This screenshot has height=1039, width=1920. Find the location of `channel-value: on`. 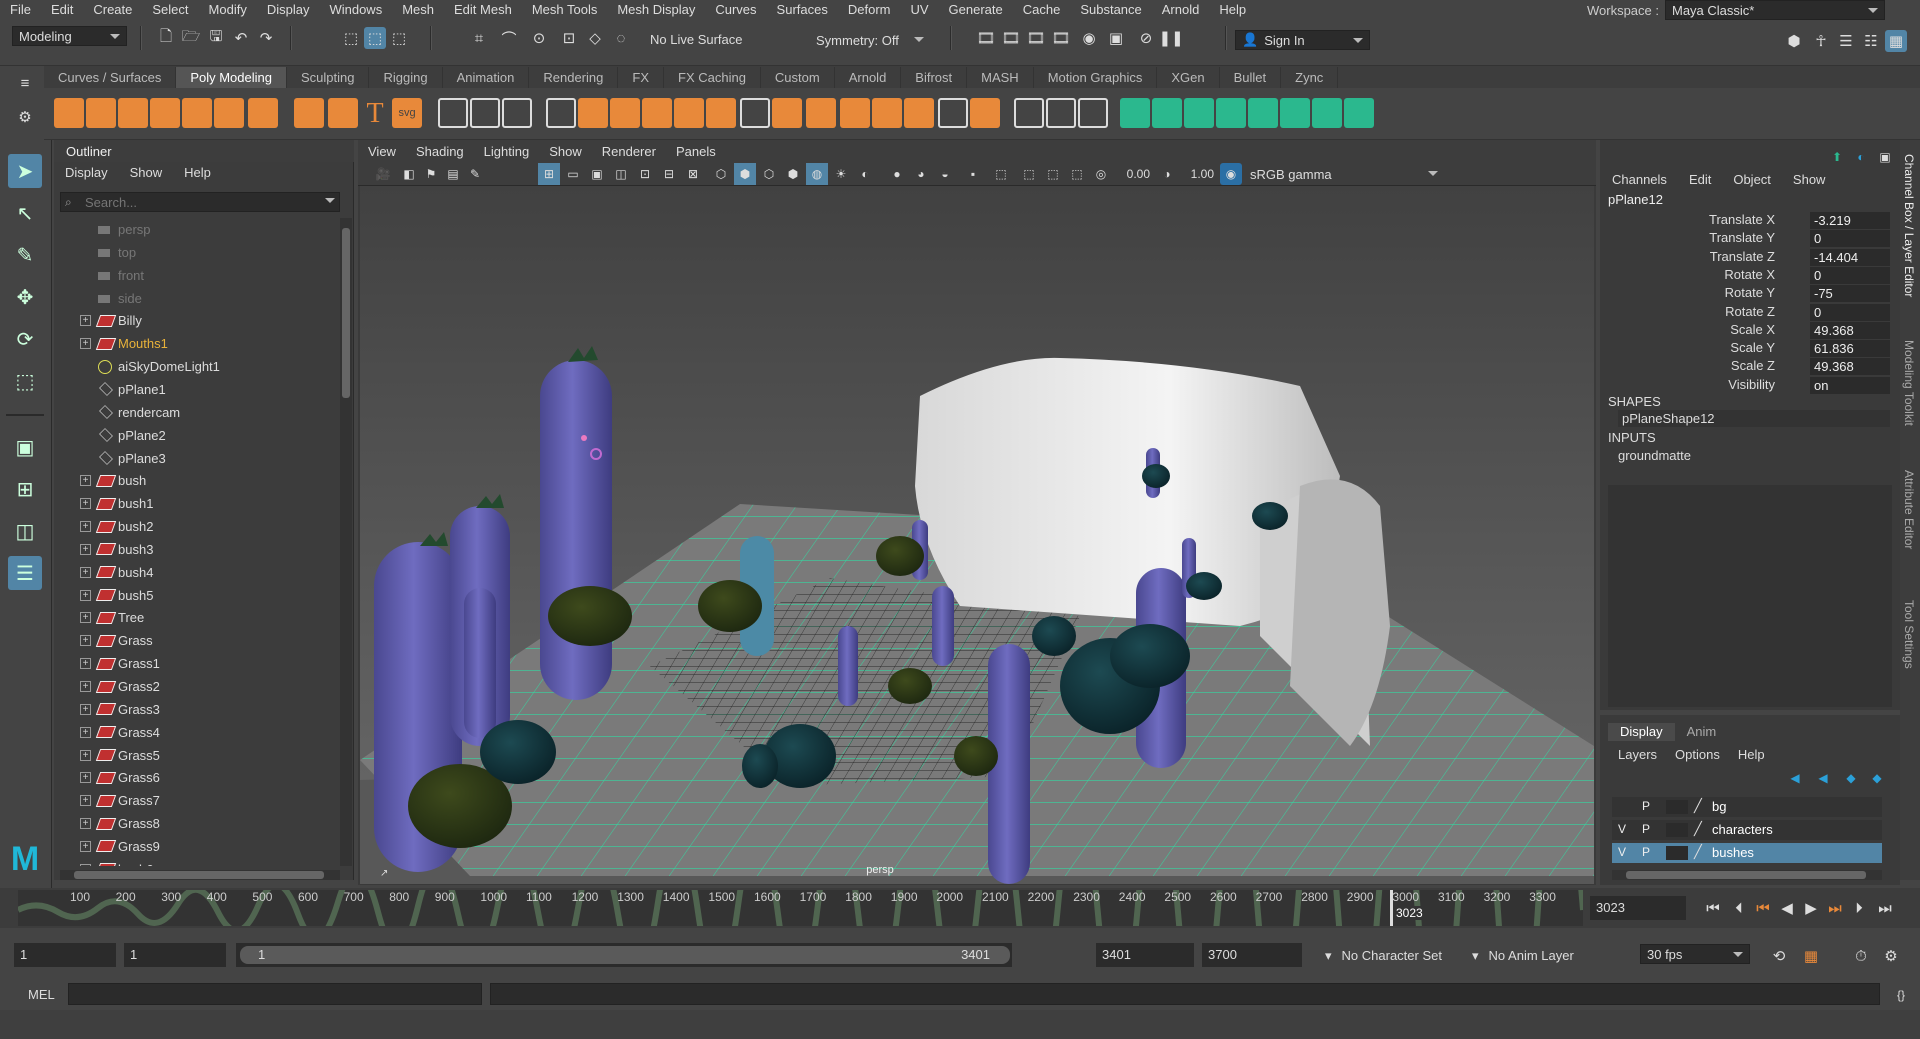

channel-value: on is located at coordinates (1850, 385).